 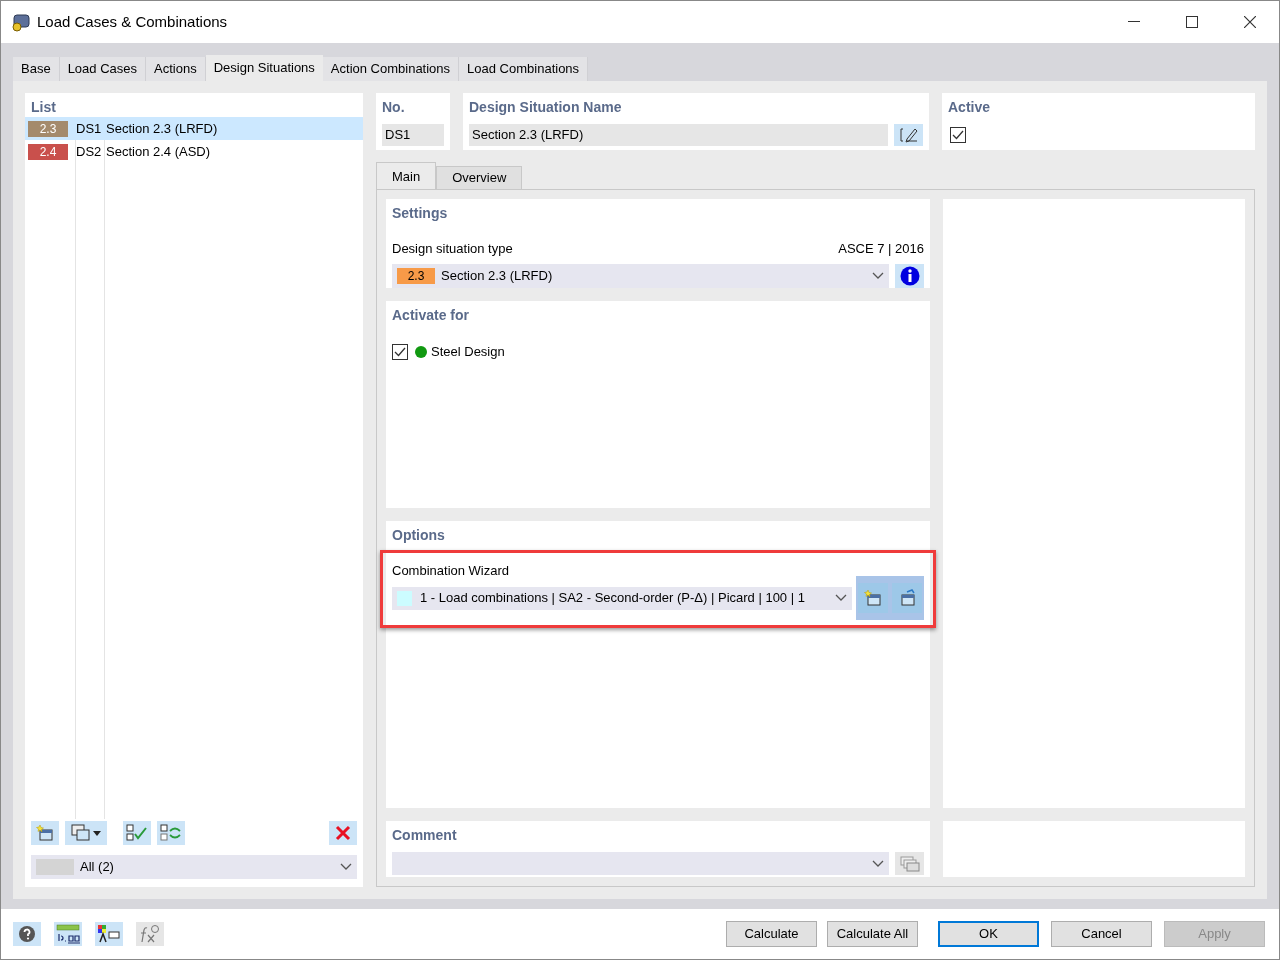 I want to click on tab: Load Combinations, so click(x=524, y=69).